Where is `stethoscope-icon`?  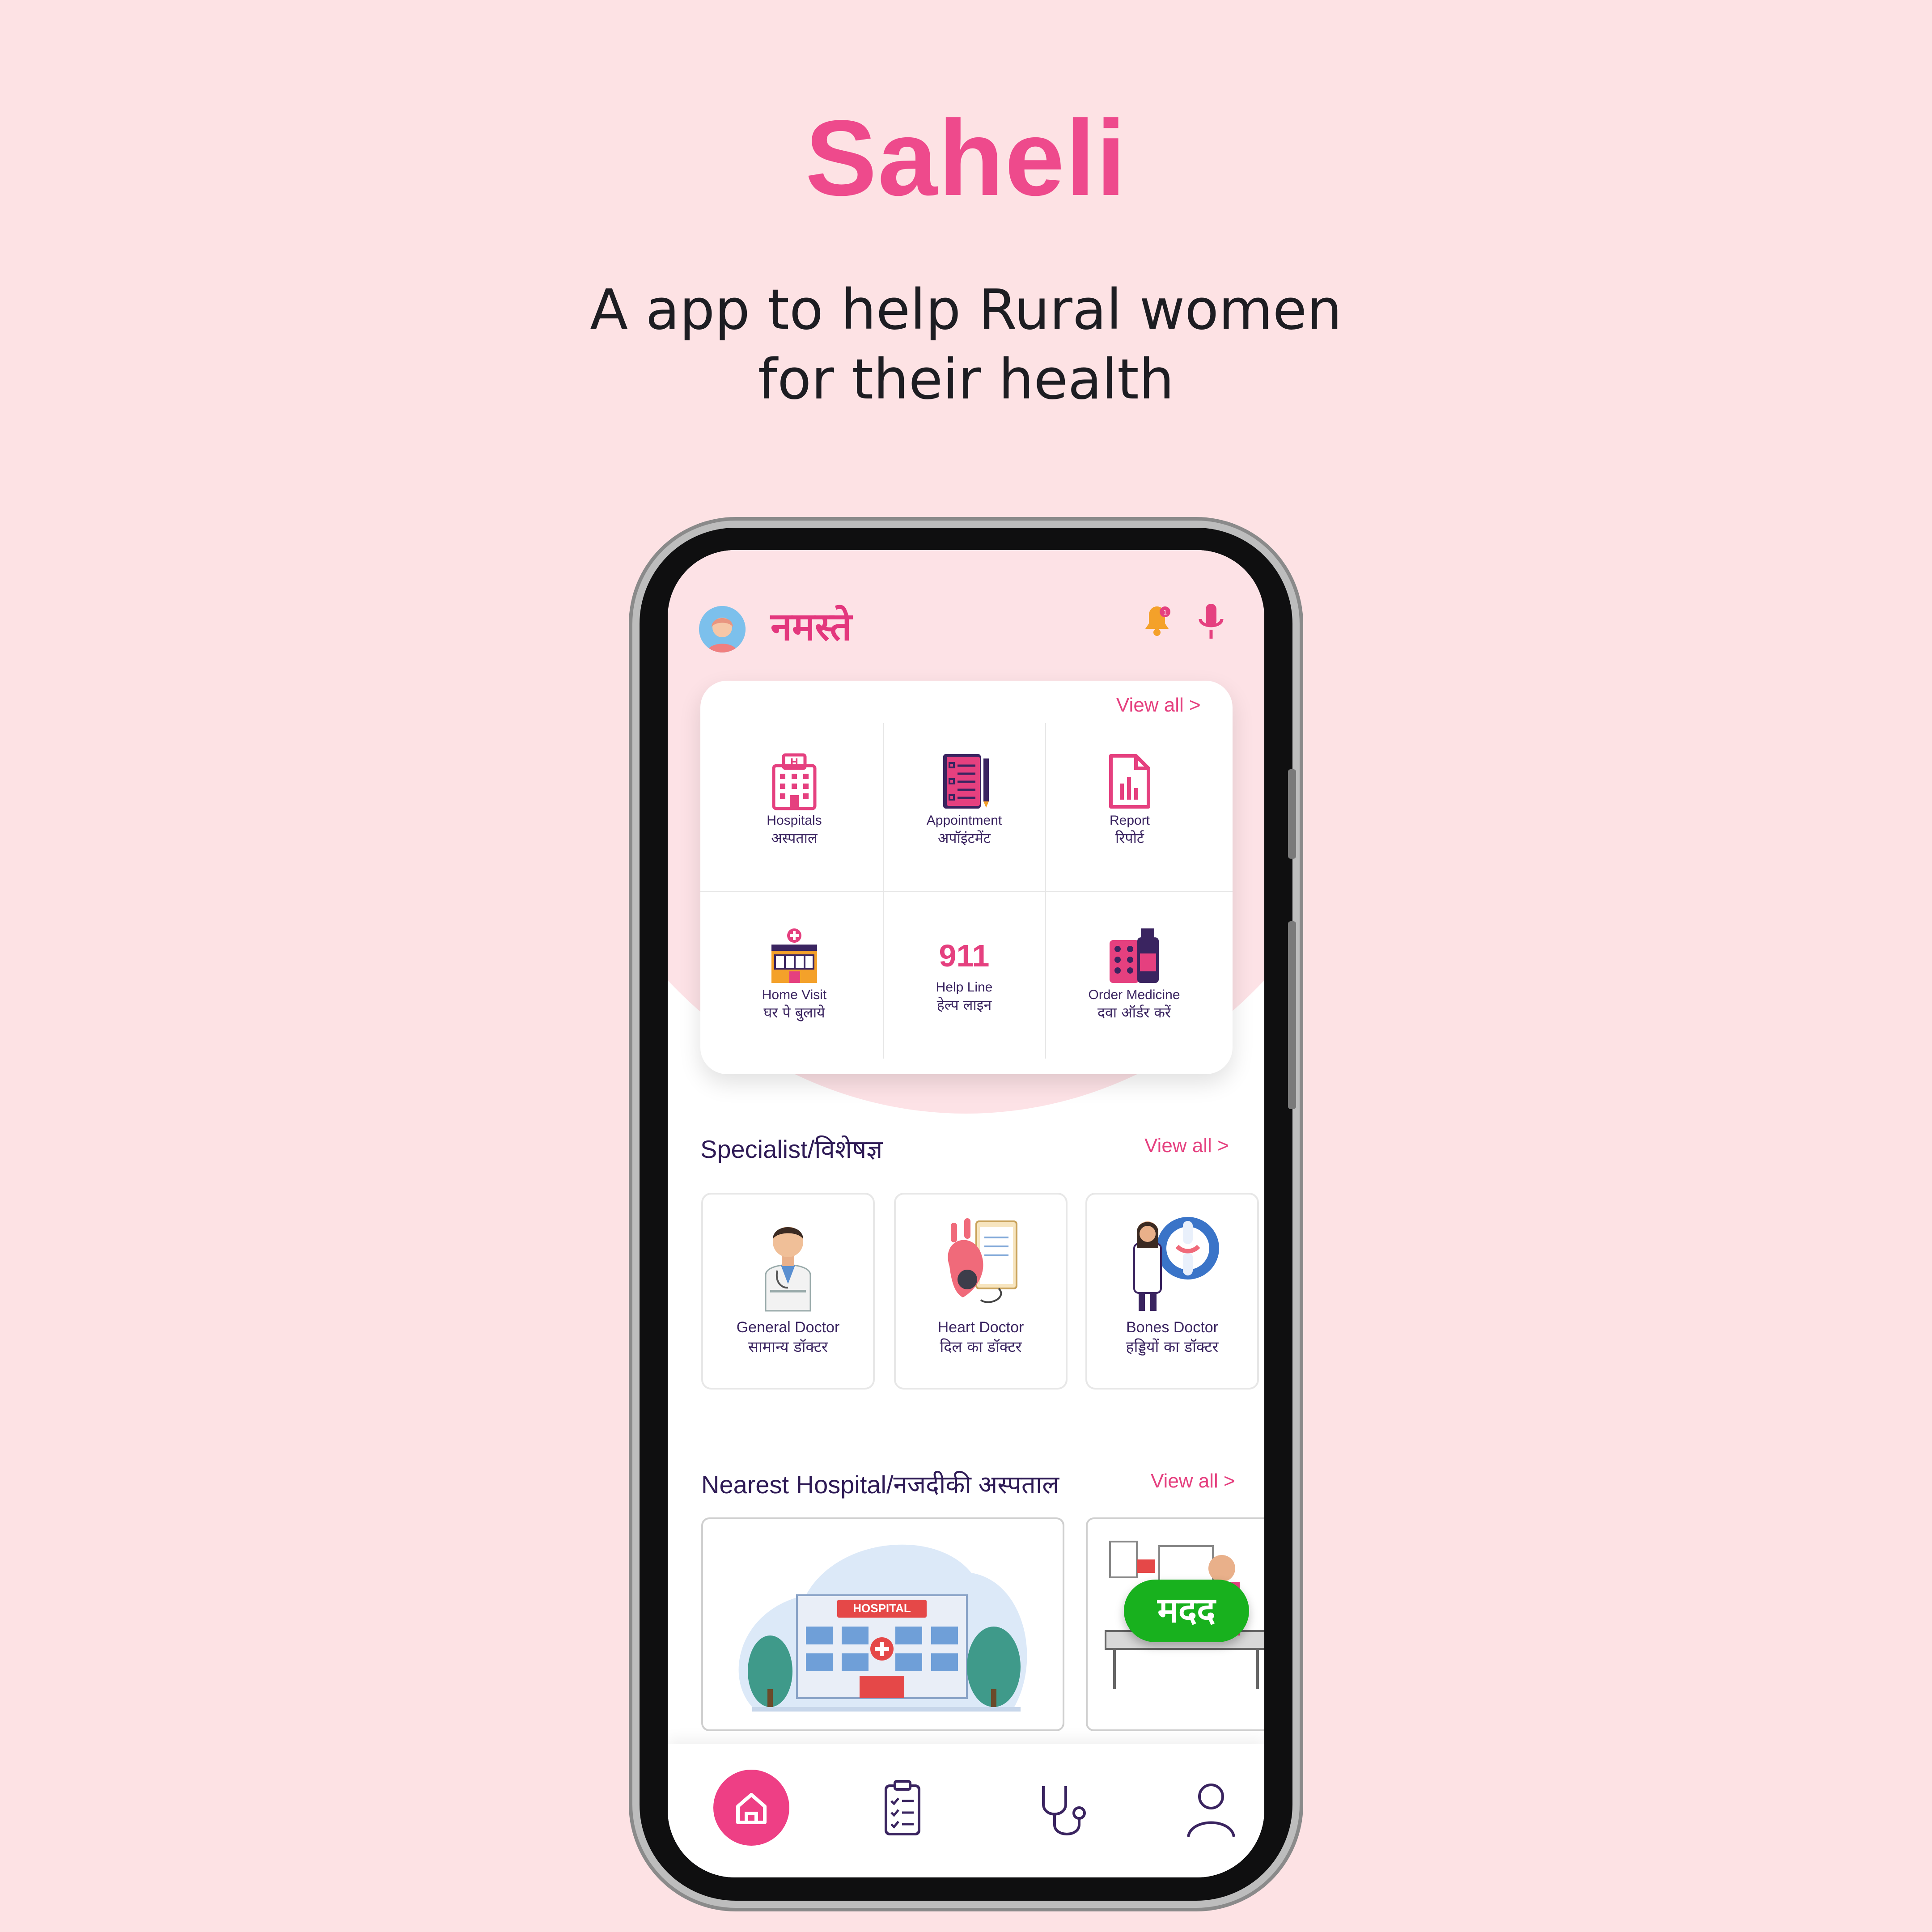
stethoscope-icon is located at coordinates (1064, 1810).